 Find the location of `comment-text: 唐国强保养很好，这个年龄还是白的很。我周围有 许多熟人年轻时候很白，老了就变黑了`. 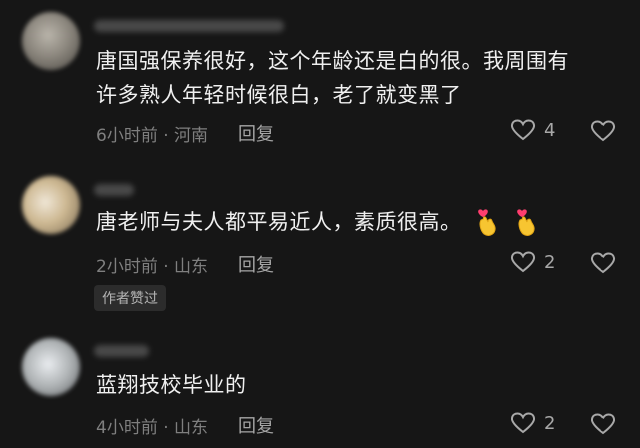

comment-text: 唐国强保养很好，这个年龄还是白的很。我周围有 许多熟人年轻时候很白，老了就变黑了 is located at coordinates (356, 78).